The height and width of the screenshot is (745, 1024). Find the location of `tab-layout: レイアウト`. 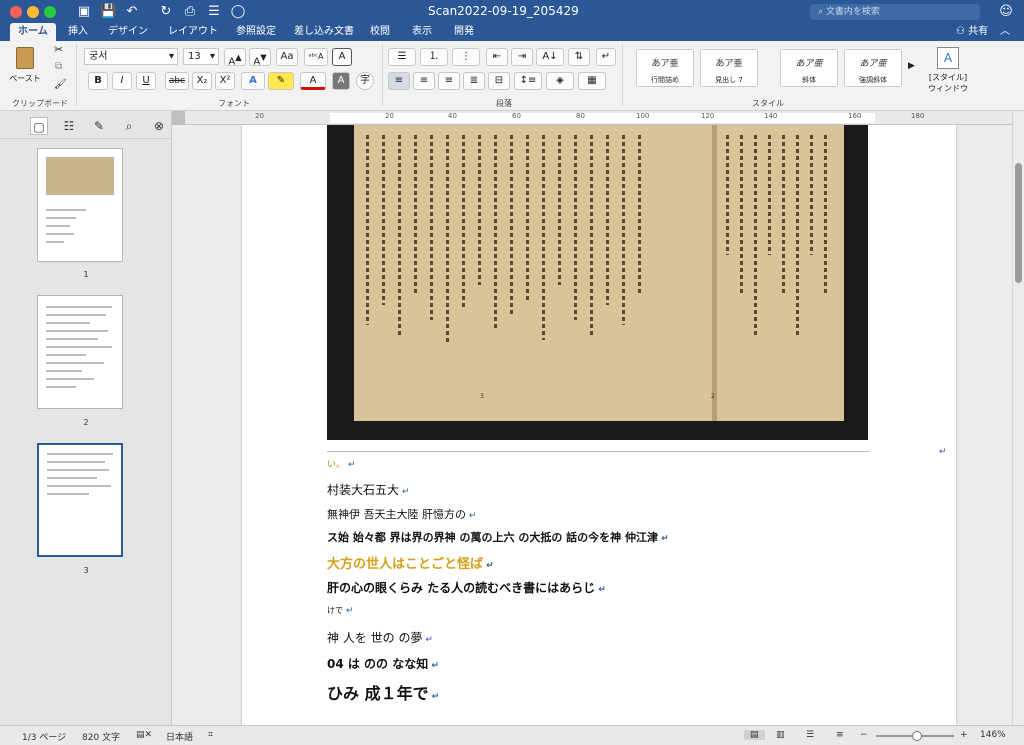

tab-layout: レイアウト is located at coordinates (193, 32).